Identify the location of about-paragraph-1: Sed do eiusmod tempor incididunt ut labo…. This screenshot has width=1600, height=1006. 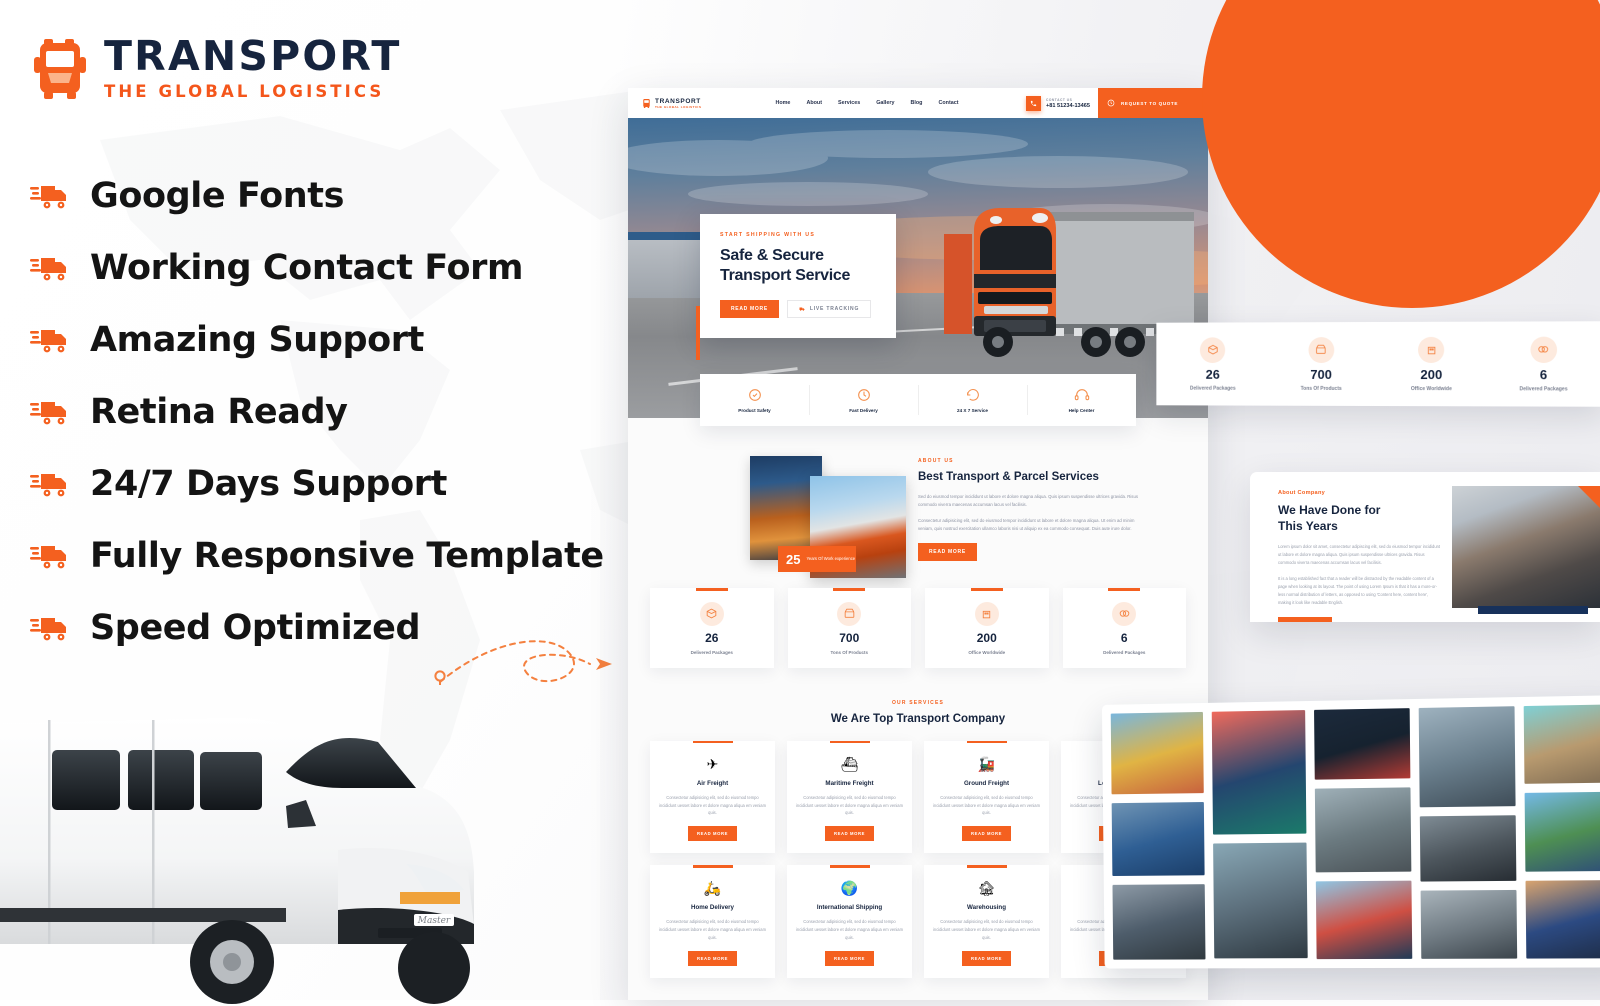
(1028, 500).